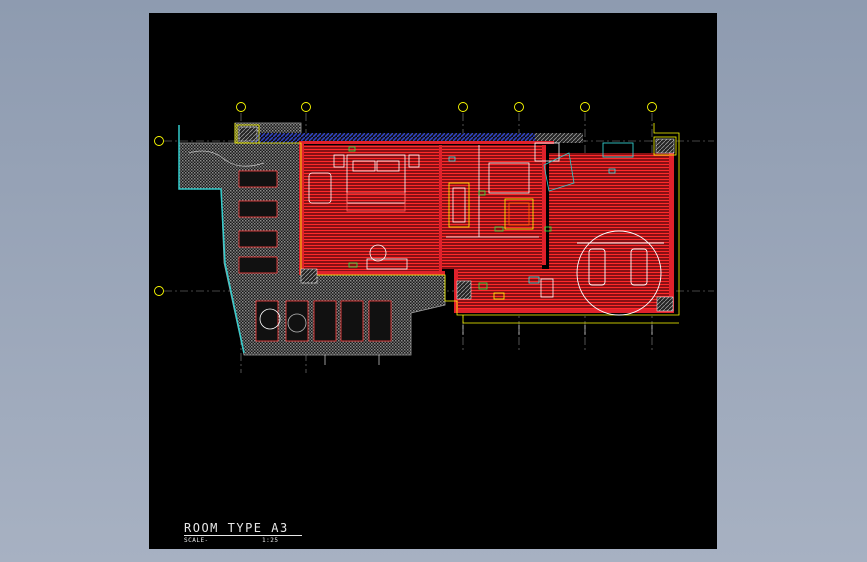 This screenshot has height=562, width=867. Describe the element at coordinates (270, 540) in the screenshot. I see `scale-value: 1:25` at that location.